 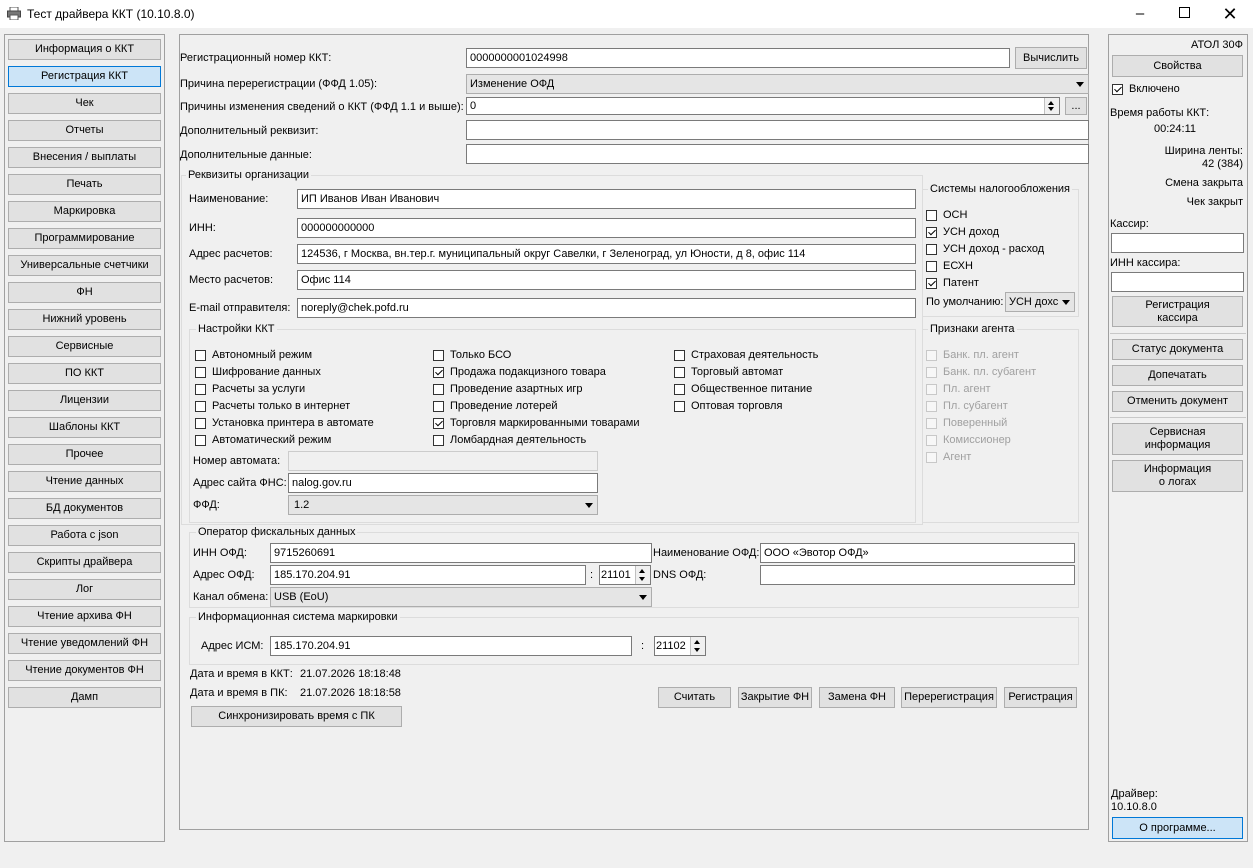 What do you see at coordinates (443, 483) in the screenshot?
I see `fns-site-input: nalog.gov.ru` at bounding box center [443, 483].